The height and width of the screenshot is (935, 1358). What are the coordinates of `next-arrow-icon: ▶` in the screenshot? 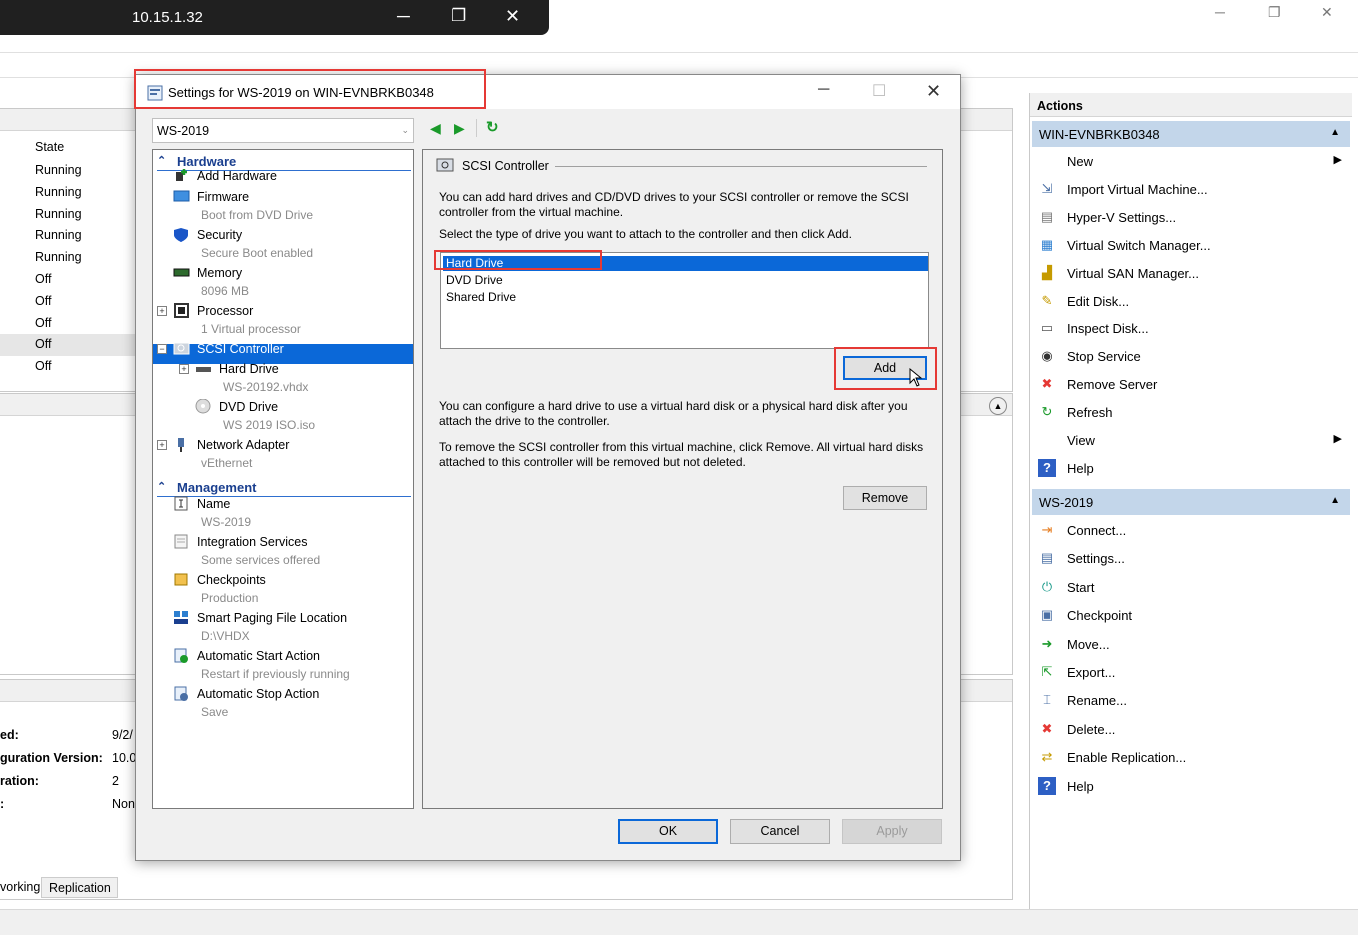 It's located at (459, 128).